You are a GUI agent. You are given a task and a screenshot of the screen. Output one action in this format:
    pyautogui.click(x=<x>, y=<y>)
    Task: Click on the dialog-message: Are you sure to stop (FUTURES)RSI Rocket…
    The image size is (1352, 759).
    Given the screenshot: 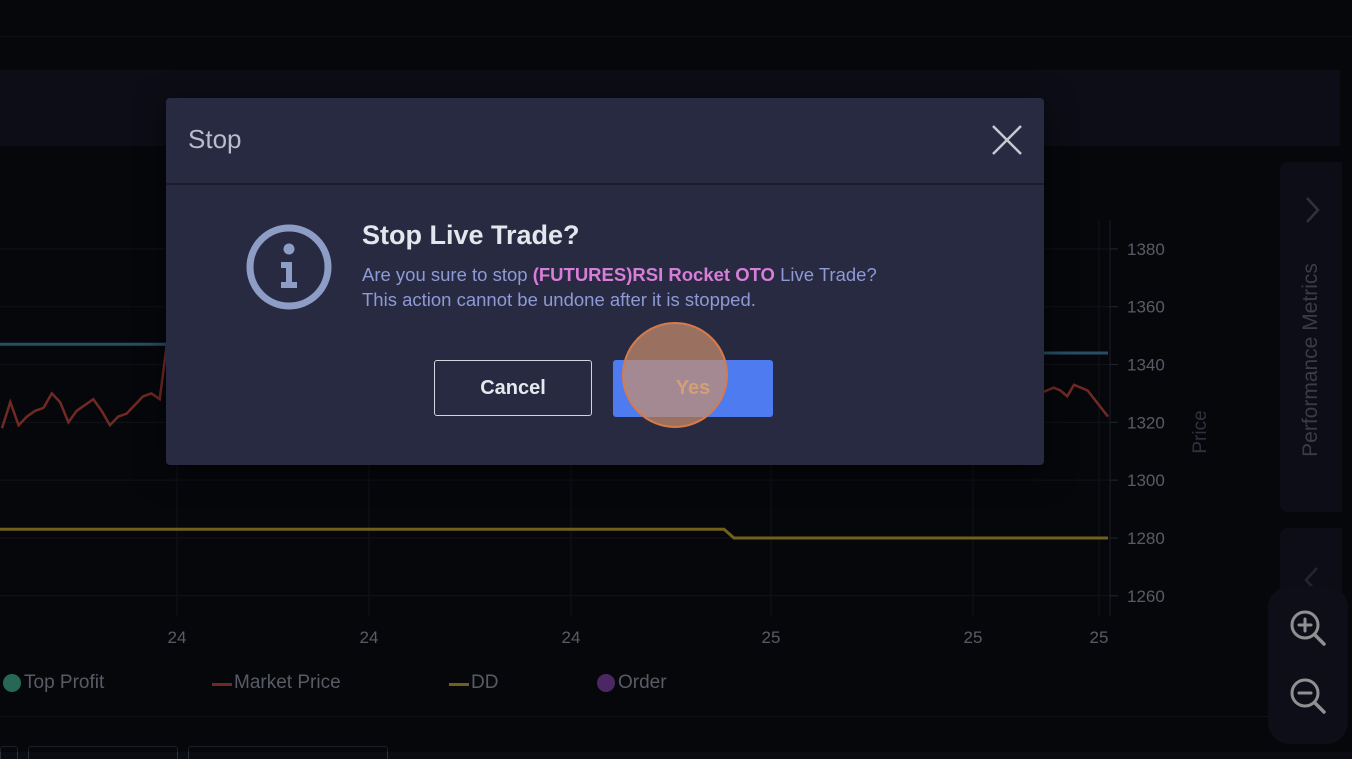 What is the action you would take?
    pyautogui.click(x=619, y=287)
    